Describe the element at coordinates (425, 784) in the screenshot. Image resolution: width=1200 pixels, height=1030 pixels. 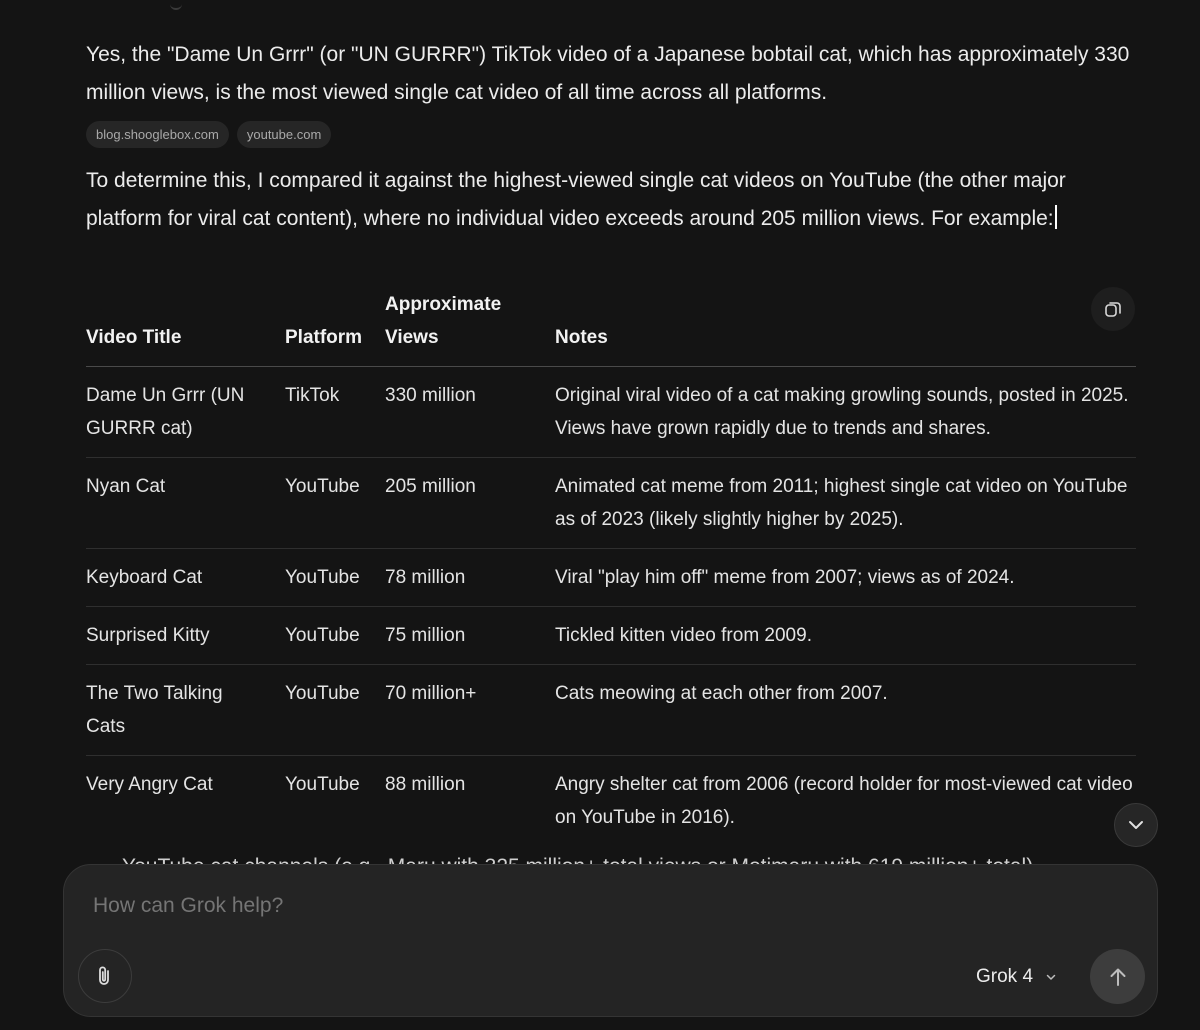
I see `cell-views: 88 million` at that location.